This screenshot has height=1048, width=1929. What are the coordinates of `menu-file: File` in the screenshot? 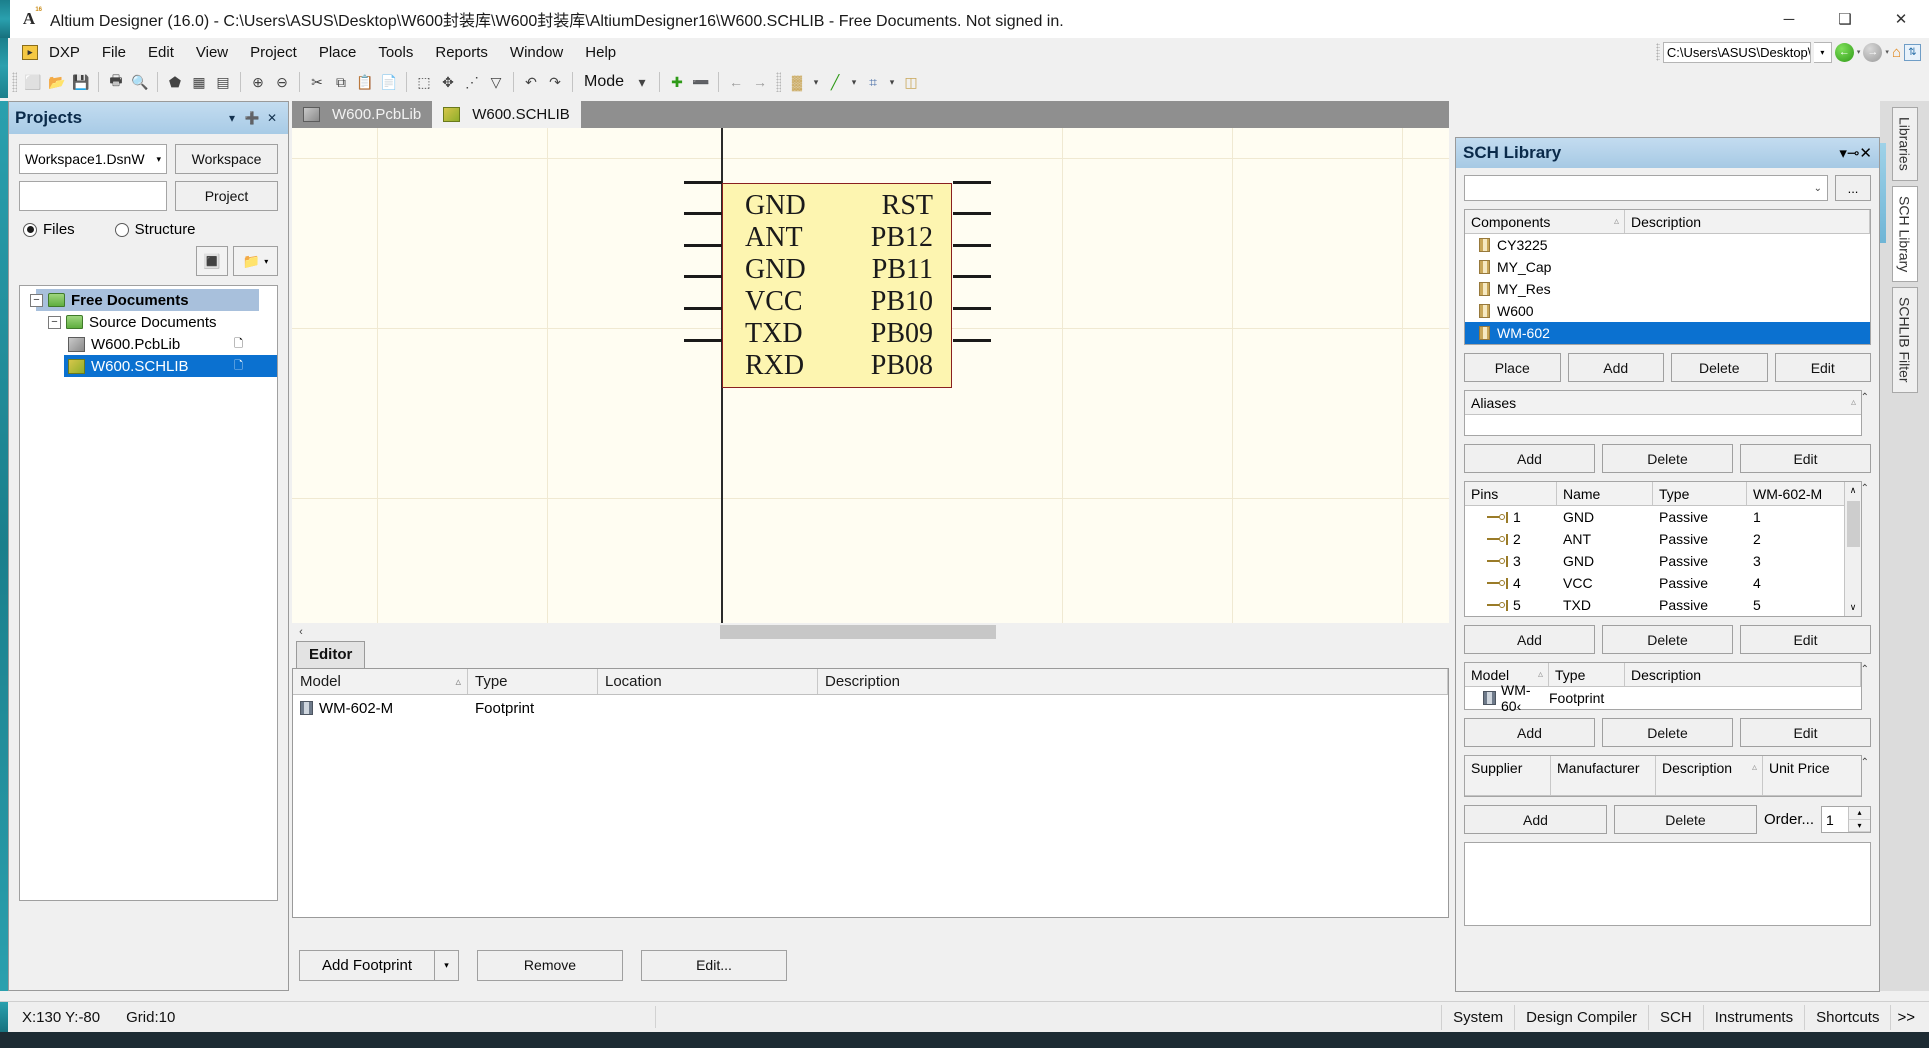 It's located at (114, 52).